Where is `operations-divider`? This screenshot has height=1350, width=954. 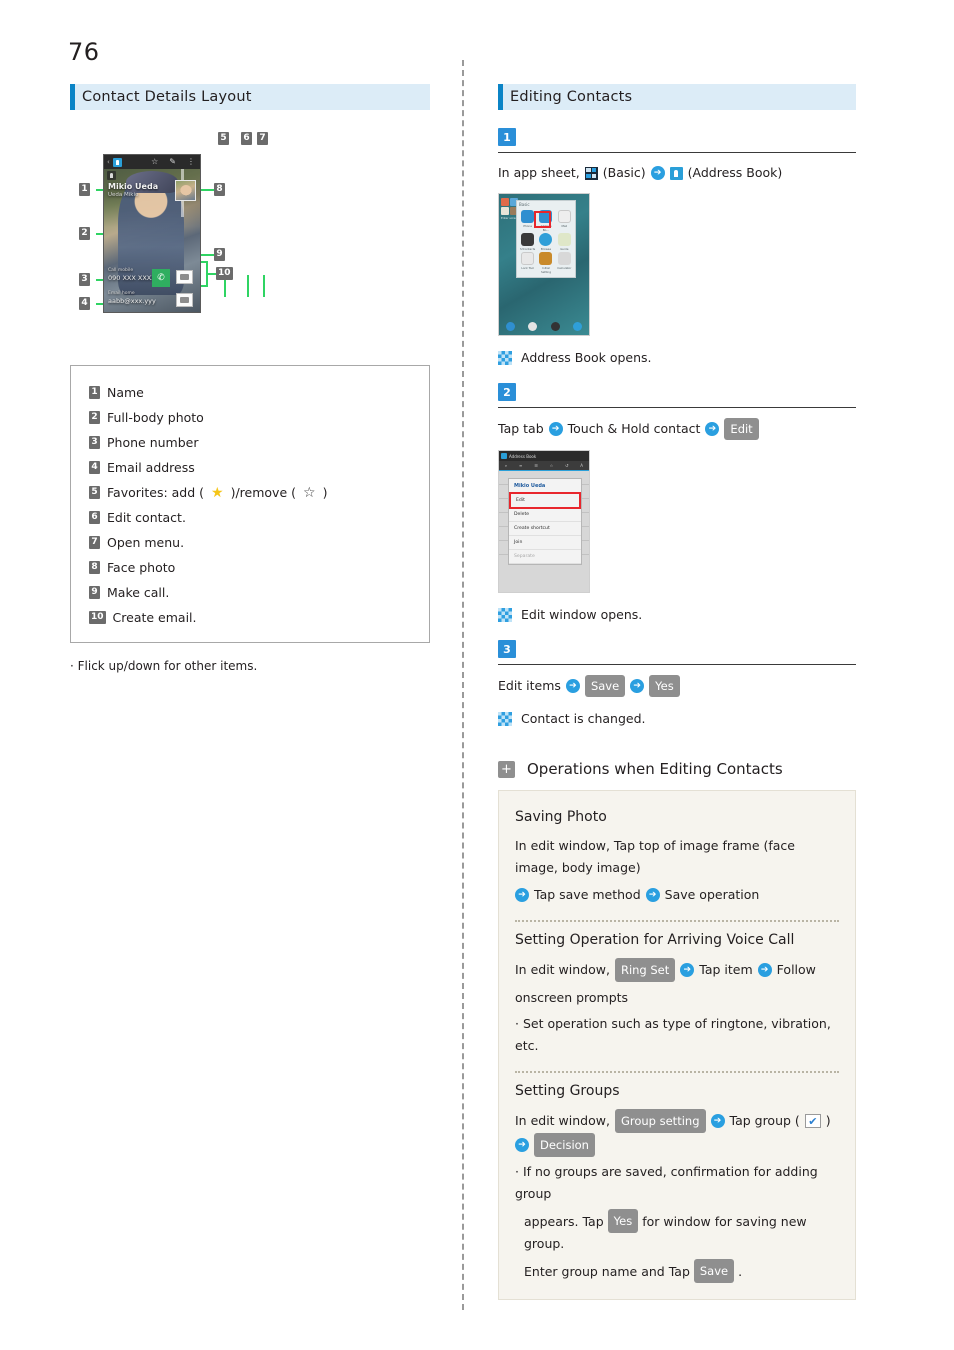
operations-divider is located at coordinates (677, 1072).